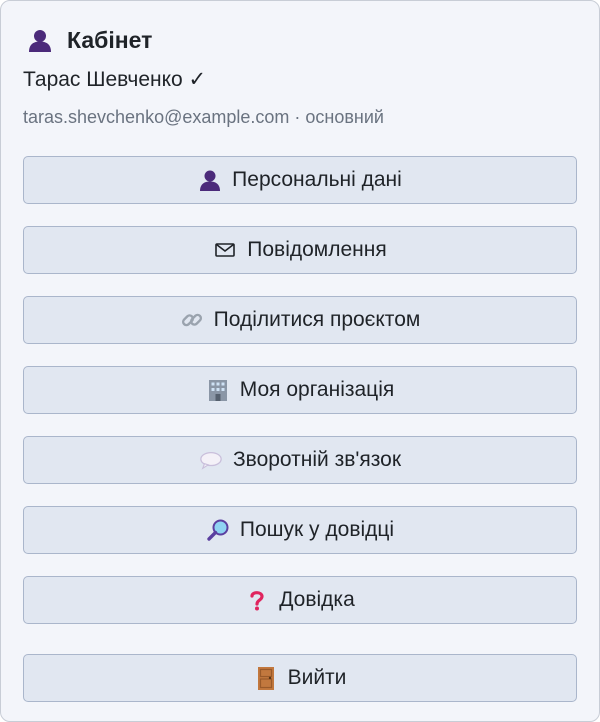  Describe the element at coordinates (192, 320) in the screenshot. I see `link-icon` at that location.